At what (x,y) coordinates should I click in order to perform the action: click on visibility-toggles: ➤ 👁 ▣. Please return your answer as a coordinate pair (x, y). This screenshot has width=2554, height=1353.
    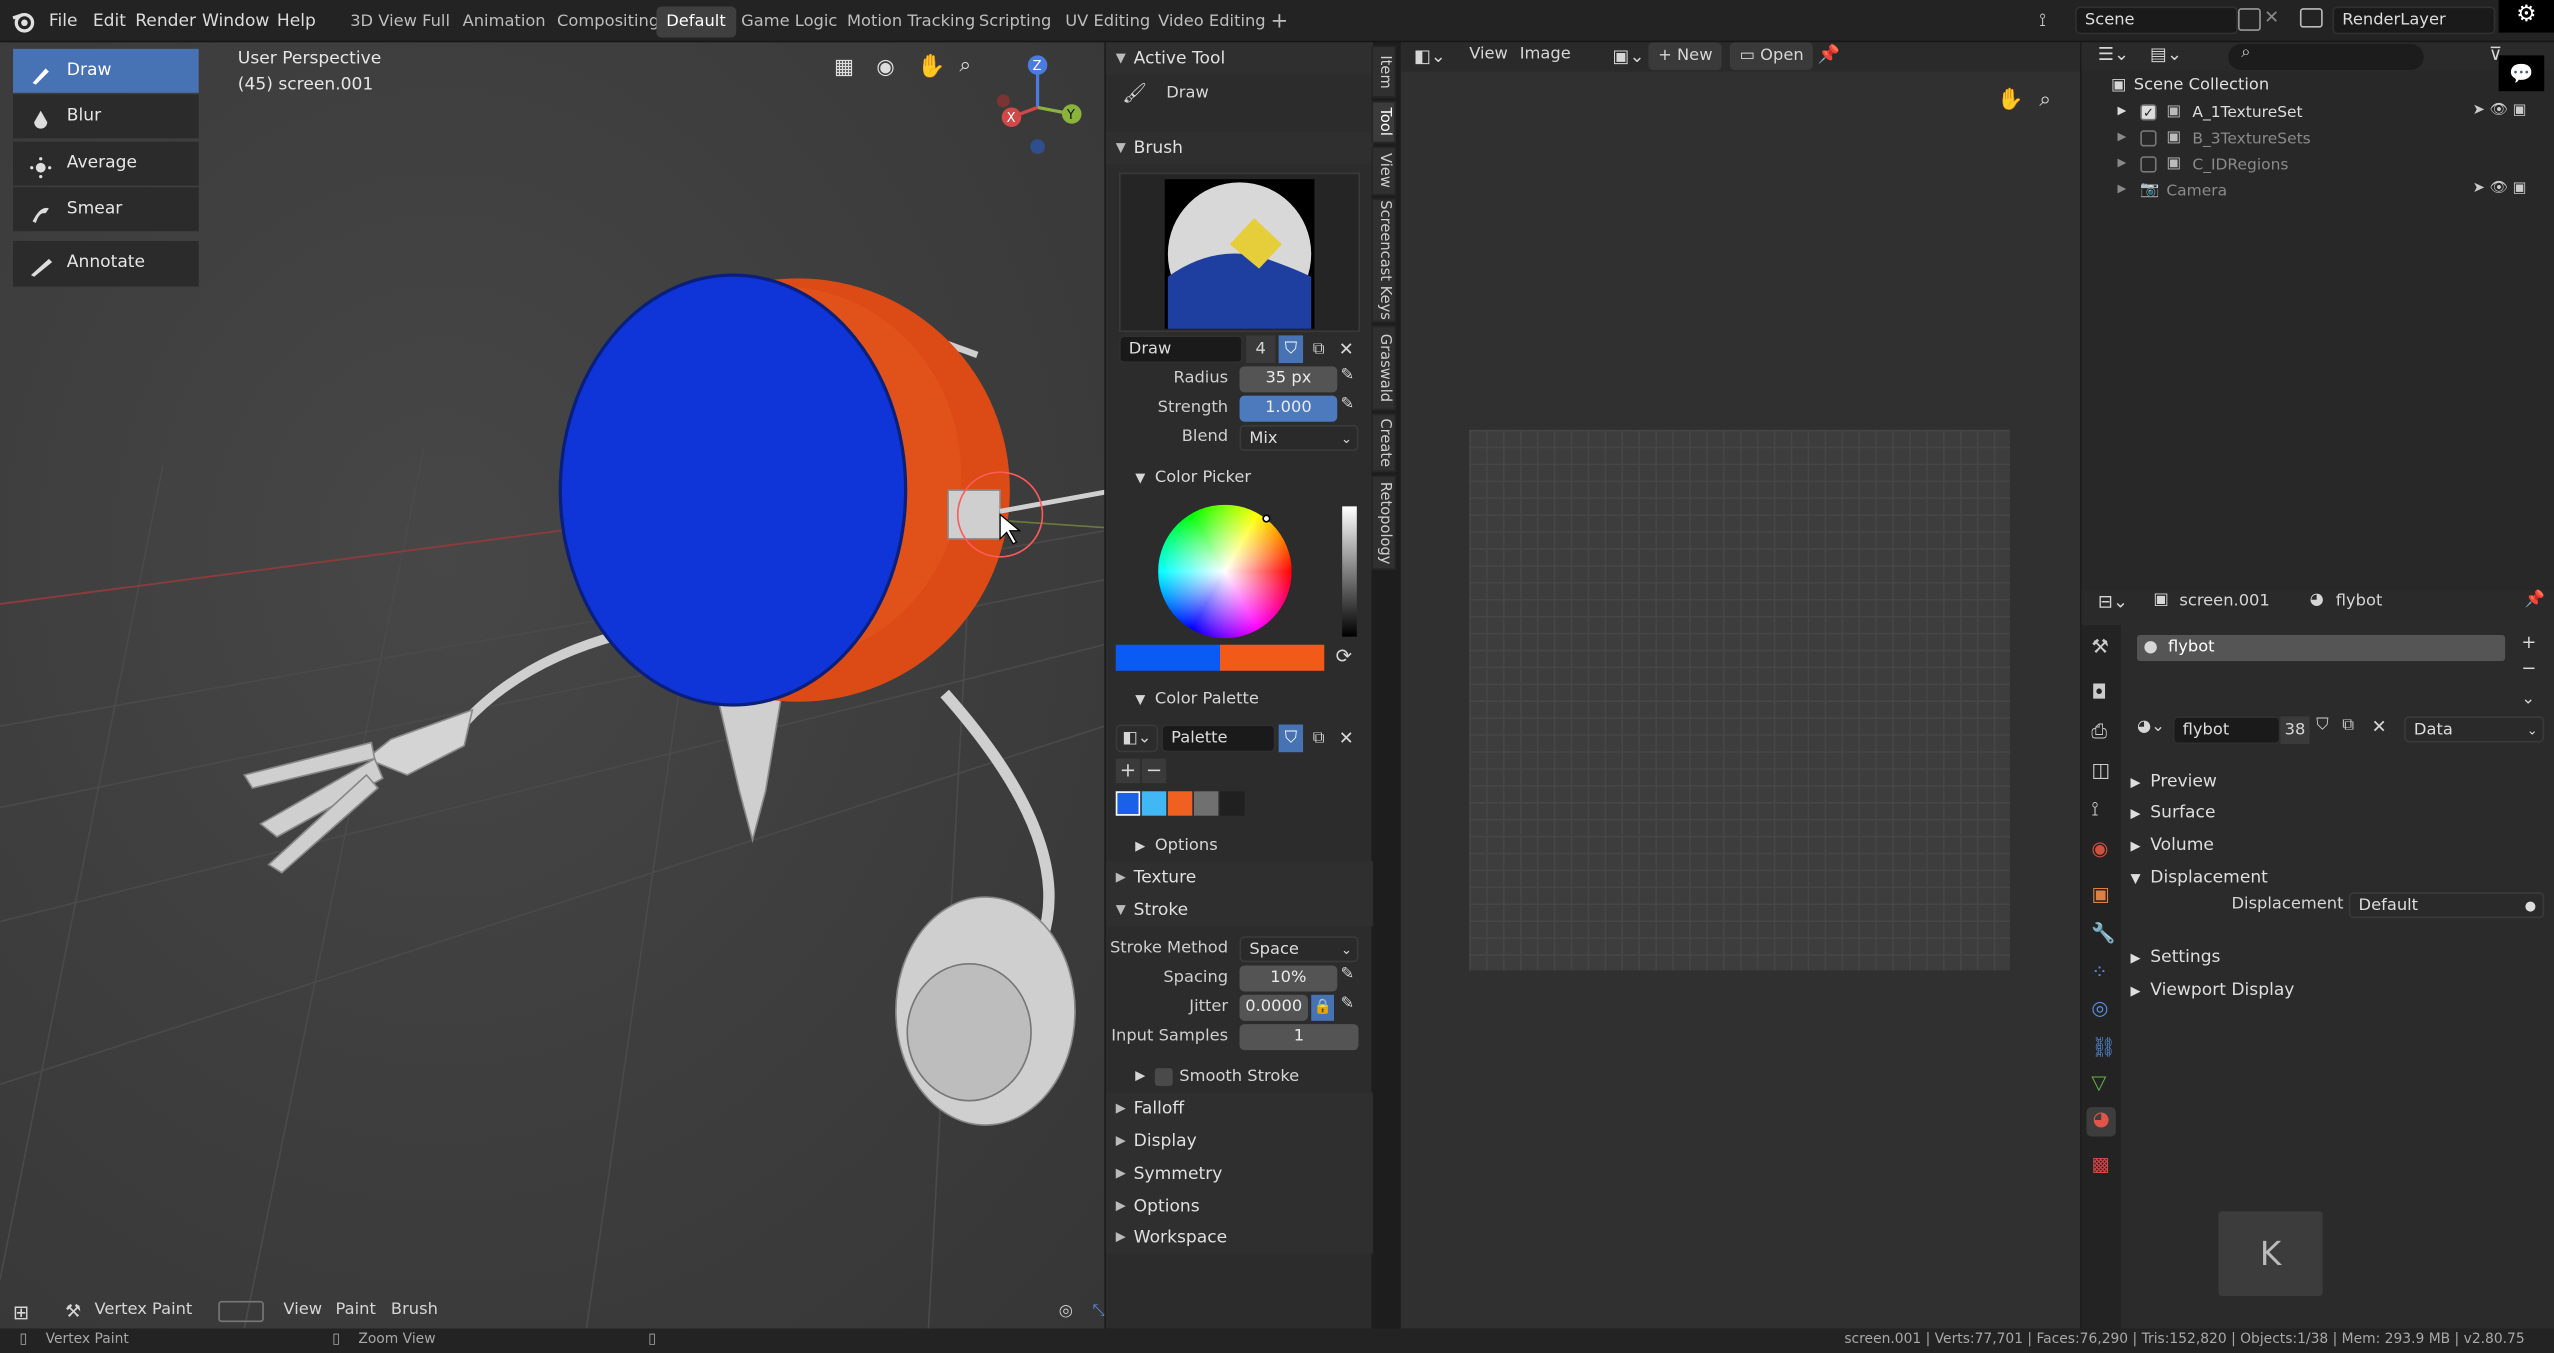
    Looking at the image, I should click on (2500, 111).